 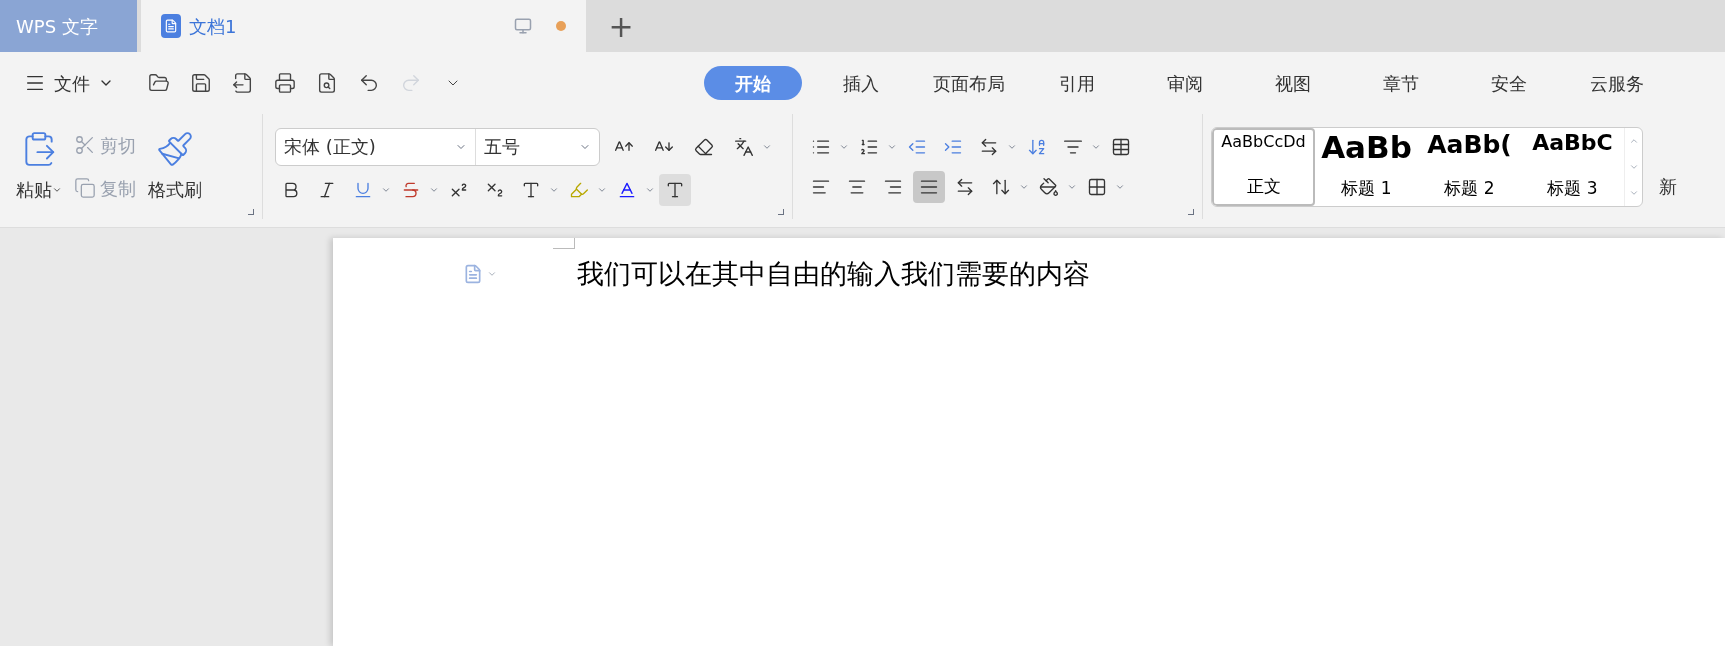 I want to click on ribbon-tab: 安全, so click(x=1509, y=83).